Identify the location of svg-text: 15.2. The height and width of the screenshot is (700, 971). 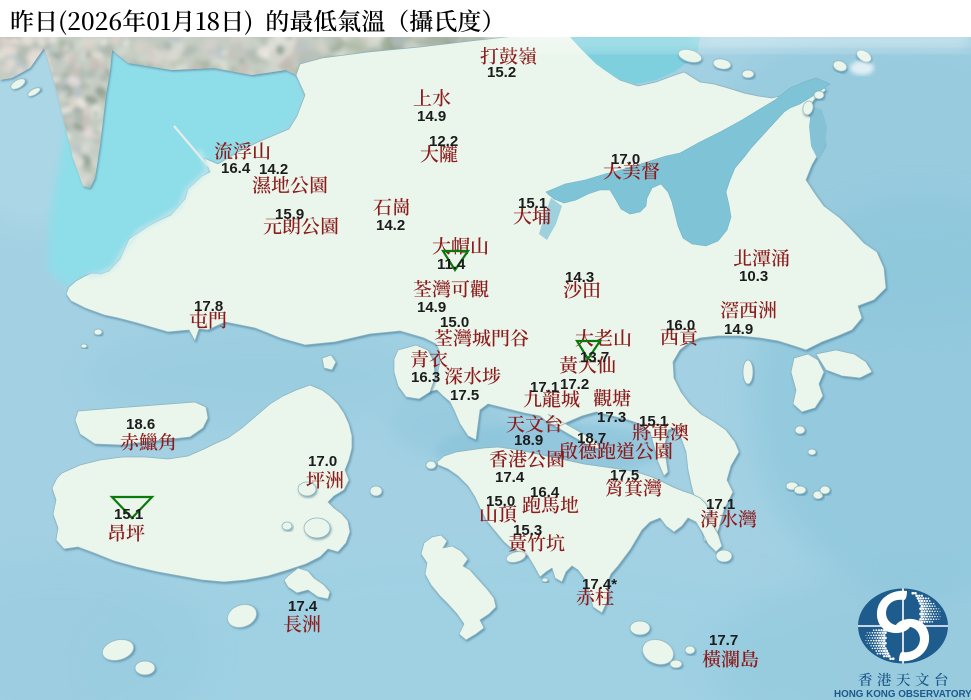
(501, 72).